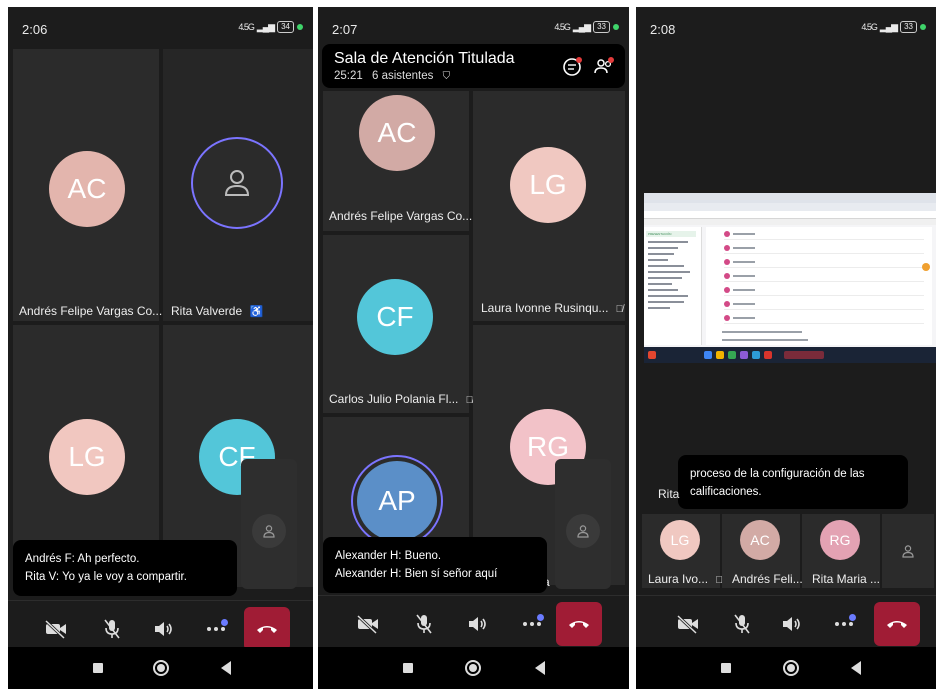 Image resolution: width=936 pixels, height=689 pixels. What do you see at coordinates (908, 551) in the screenshot?
I see `self-thumbnail` at bounding box center [908, 551].